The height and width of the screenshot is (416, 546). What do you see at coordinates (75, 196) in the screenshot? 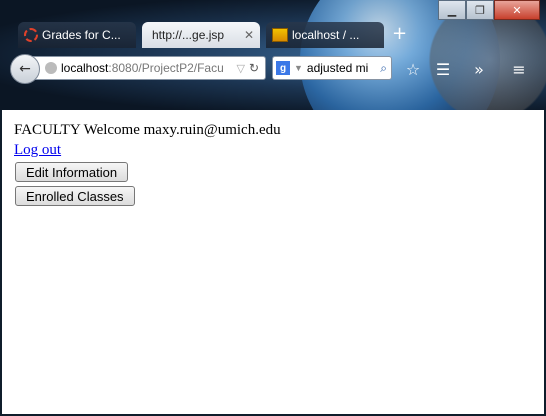
I see `enrolled-classes-button: Enrolled Classes` at bounding box center [75, 196].